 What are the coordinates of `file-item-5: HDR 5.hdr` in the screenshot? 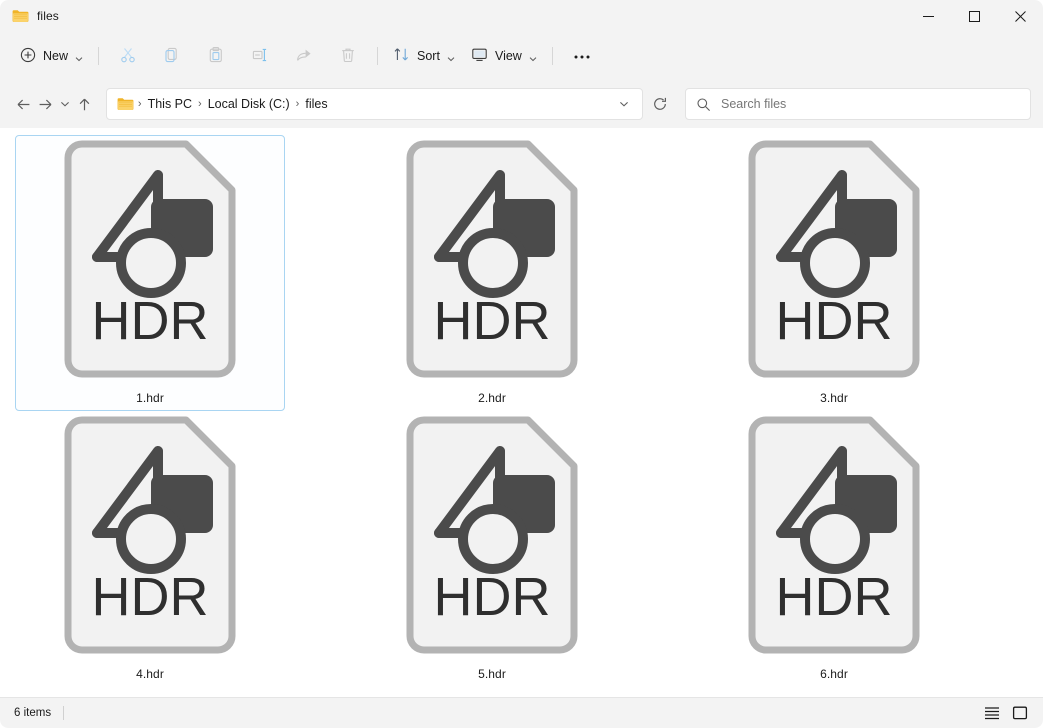 It's located at (492, 549).